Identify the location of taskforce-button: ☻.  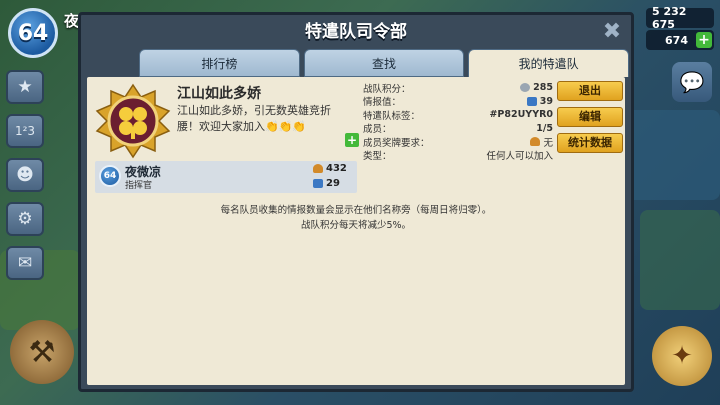
(25, 175).